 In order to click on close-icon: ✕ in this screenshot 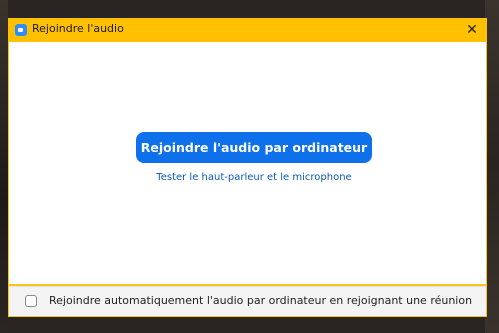, I will do `click(472, 30)`.